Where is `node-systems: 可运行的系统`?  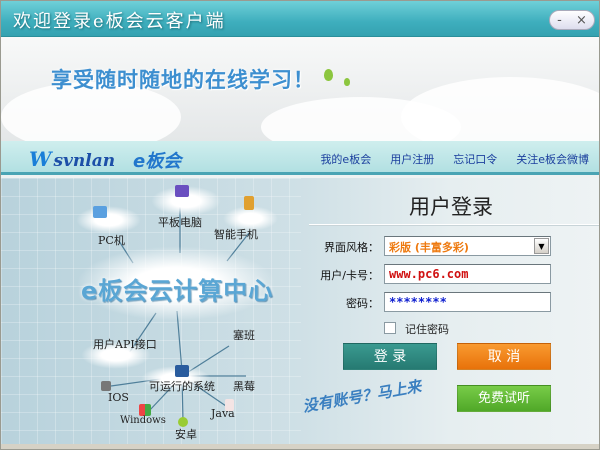
node-systems: 可运行的系统 is located at coordinates (182, 386).